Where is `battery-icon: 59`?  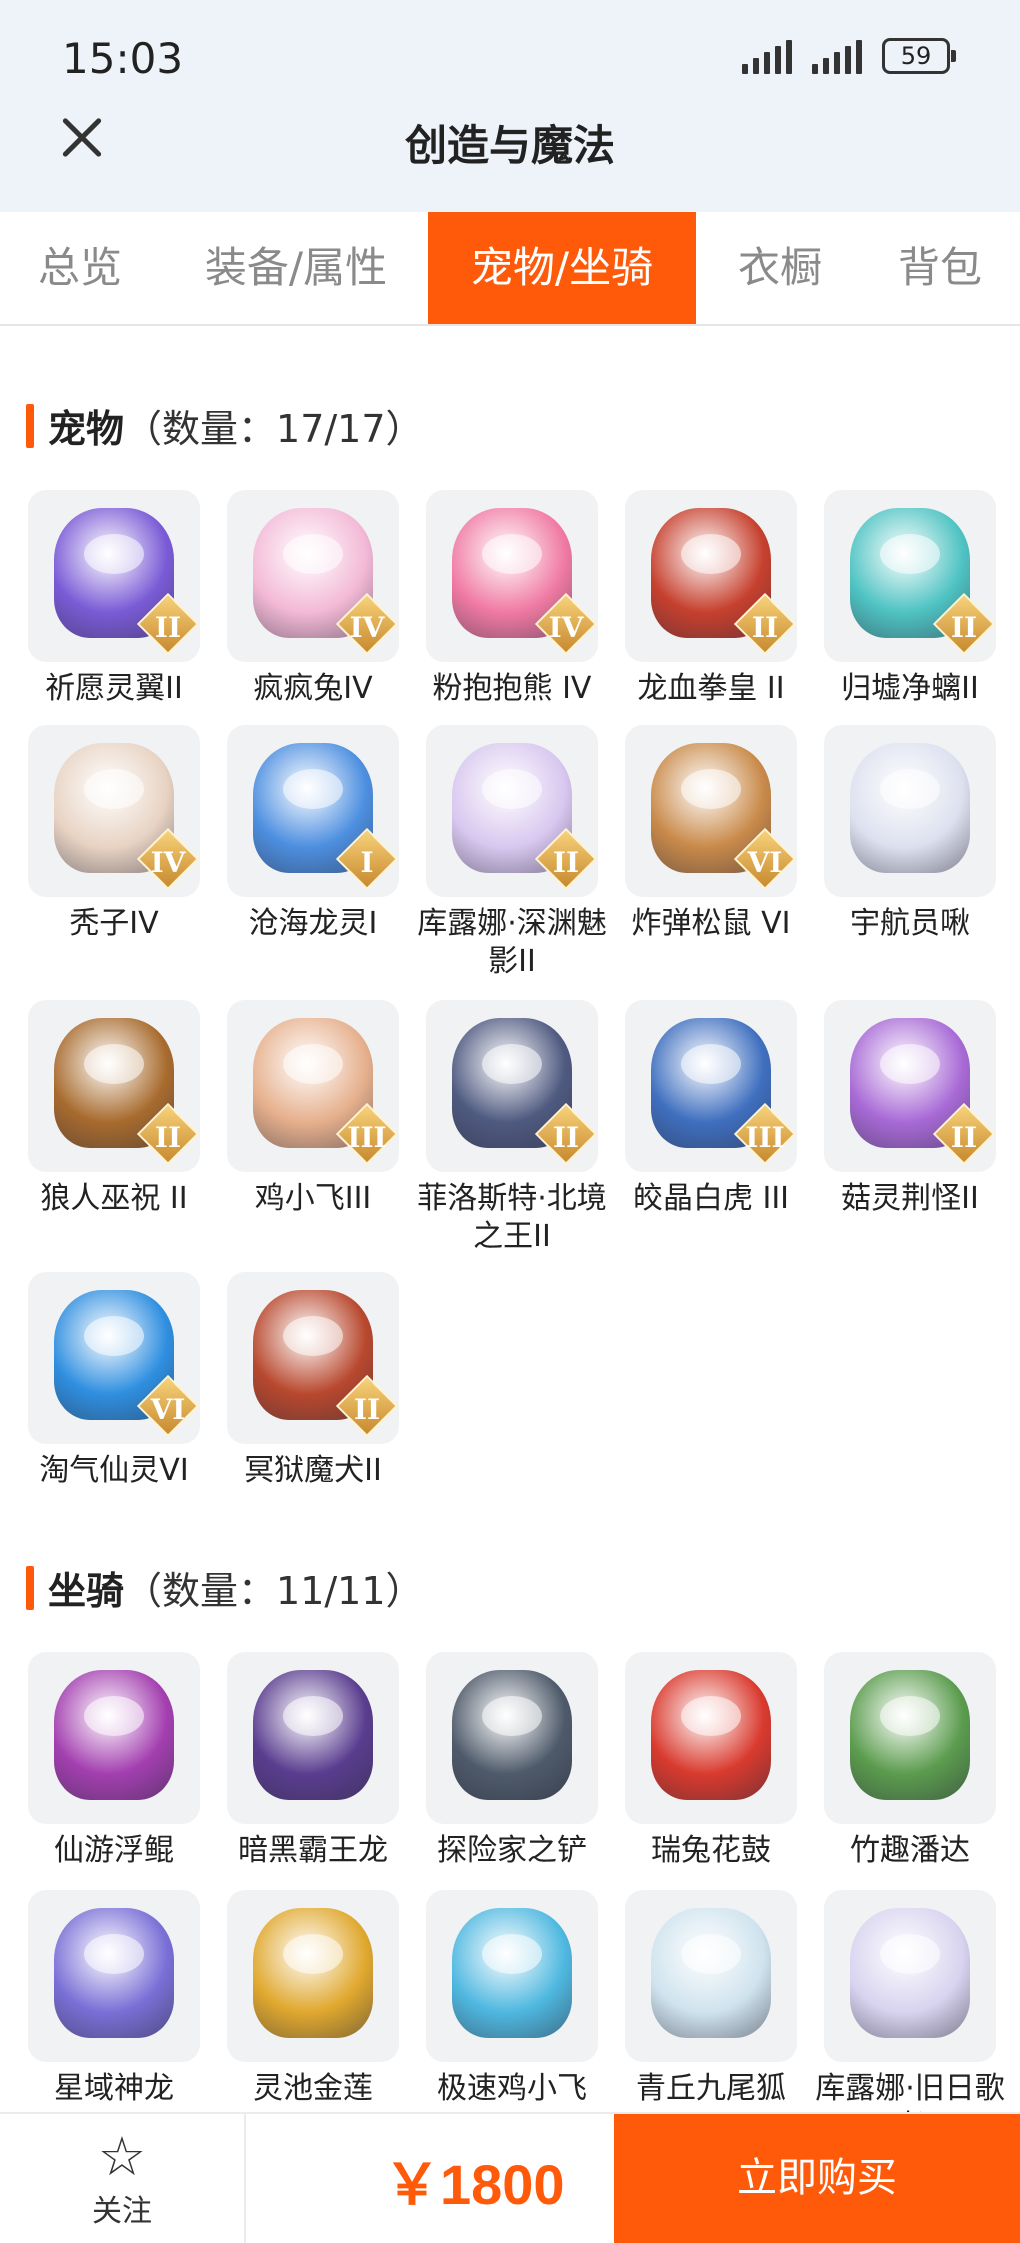
battery-icon: 59 is located at coordinates (919, 56).